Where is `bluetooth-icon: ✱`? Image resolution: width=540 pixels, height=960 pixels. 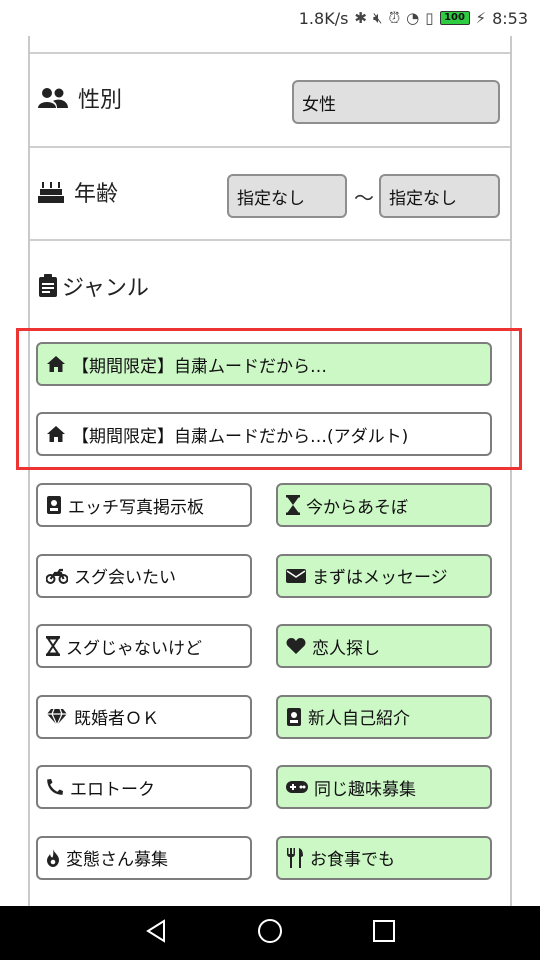
bluetooth-icon: ✱ is located at coordinates (360, 18).